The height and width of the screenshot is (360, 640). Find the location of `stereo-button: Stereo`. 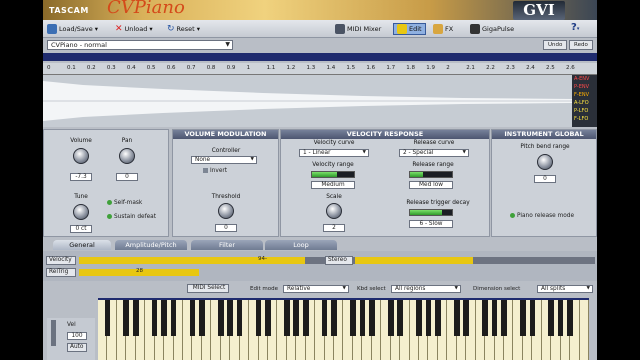

stereo-button: Stereo is located at coordinates (339, 260).